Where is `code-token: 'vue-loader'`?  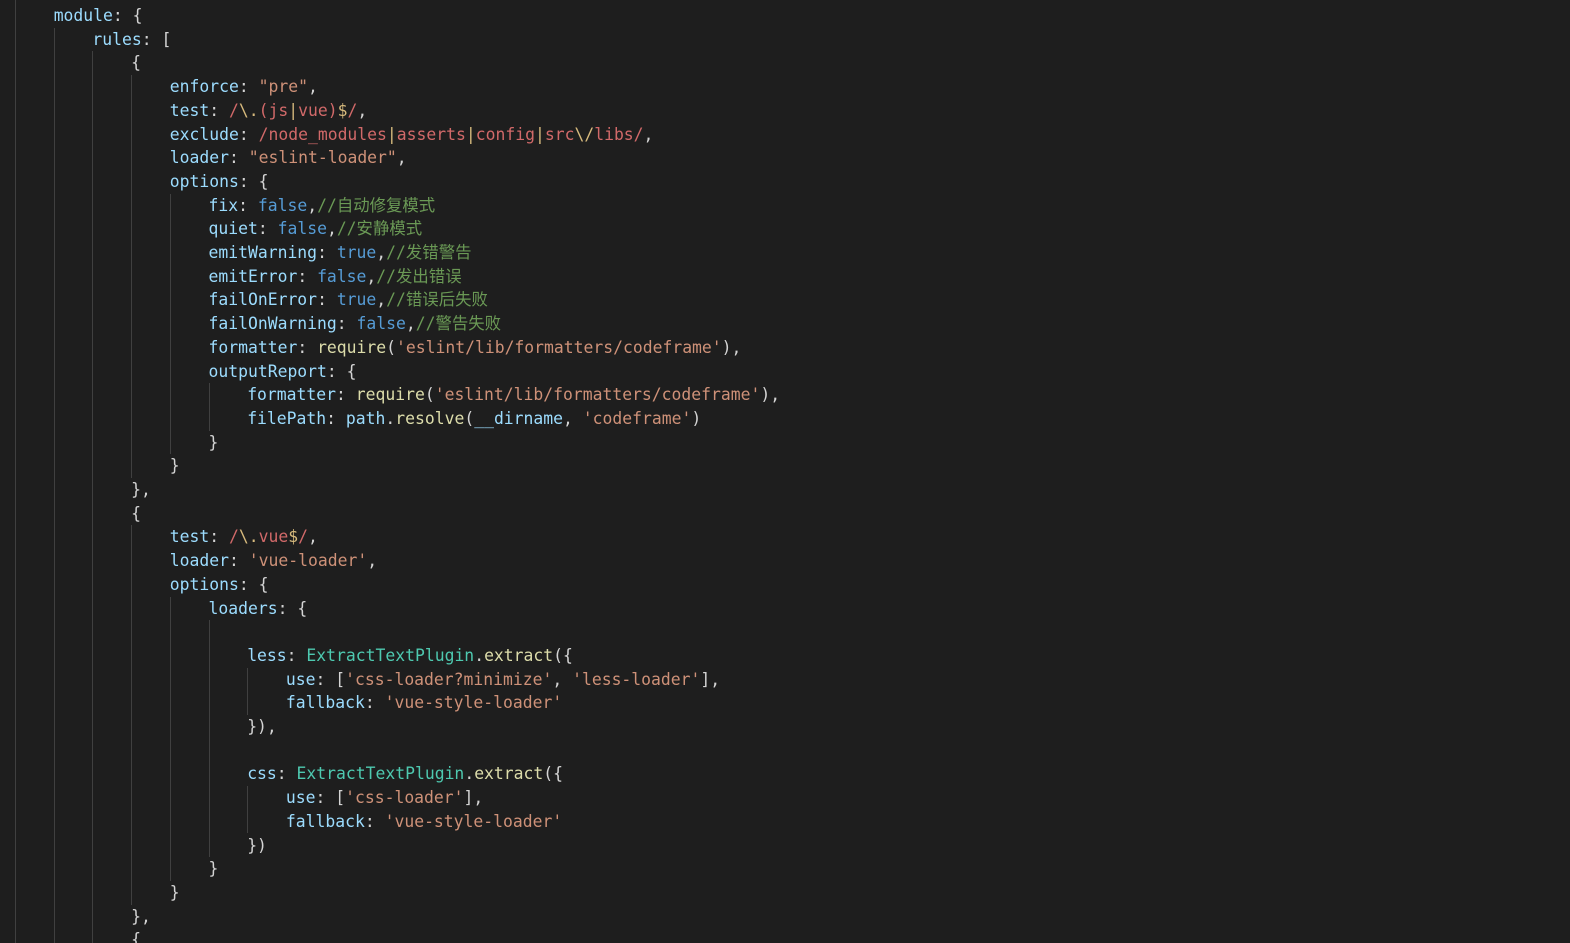 code-token: 'vue-loader' is located at coordinates (308, 561).